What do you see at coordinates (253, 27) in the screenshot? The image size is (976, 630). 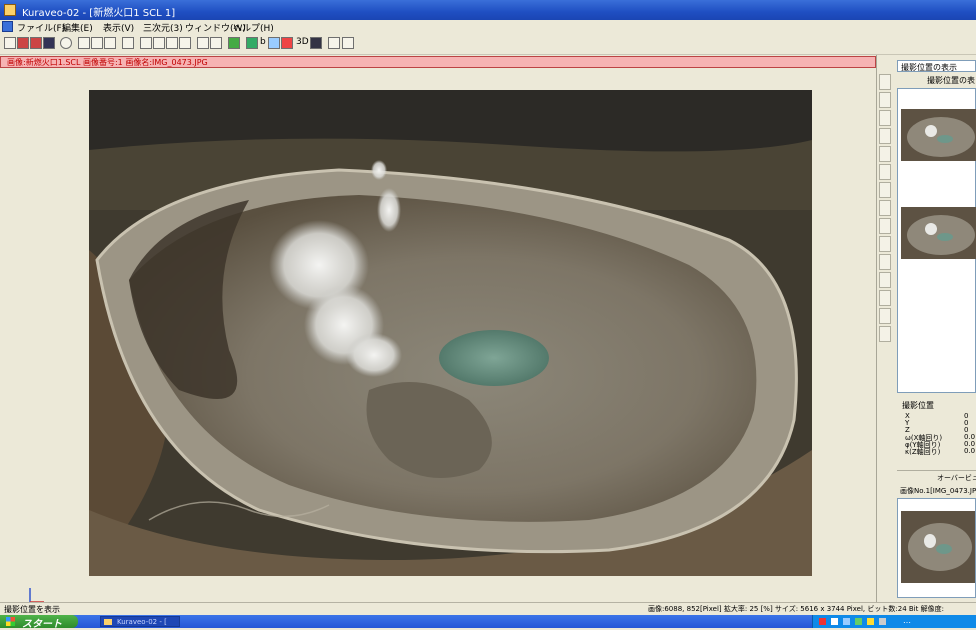 I see `menu-help: ヘルプ(H)` at bounding box center [253, 27].